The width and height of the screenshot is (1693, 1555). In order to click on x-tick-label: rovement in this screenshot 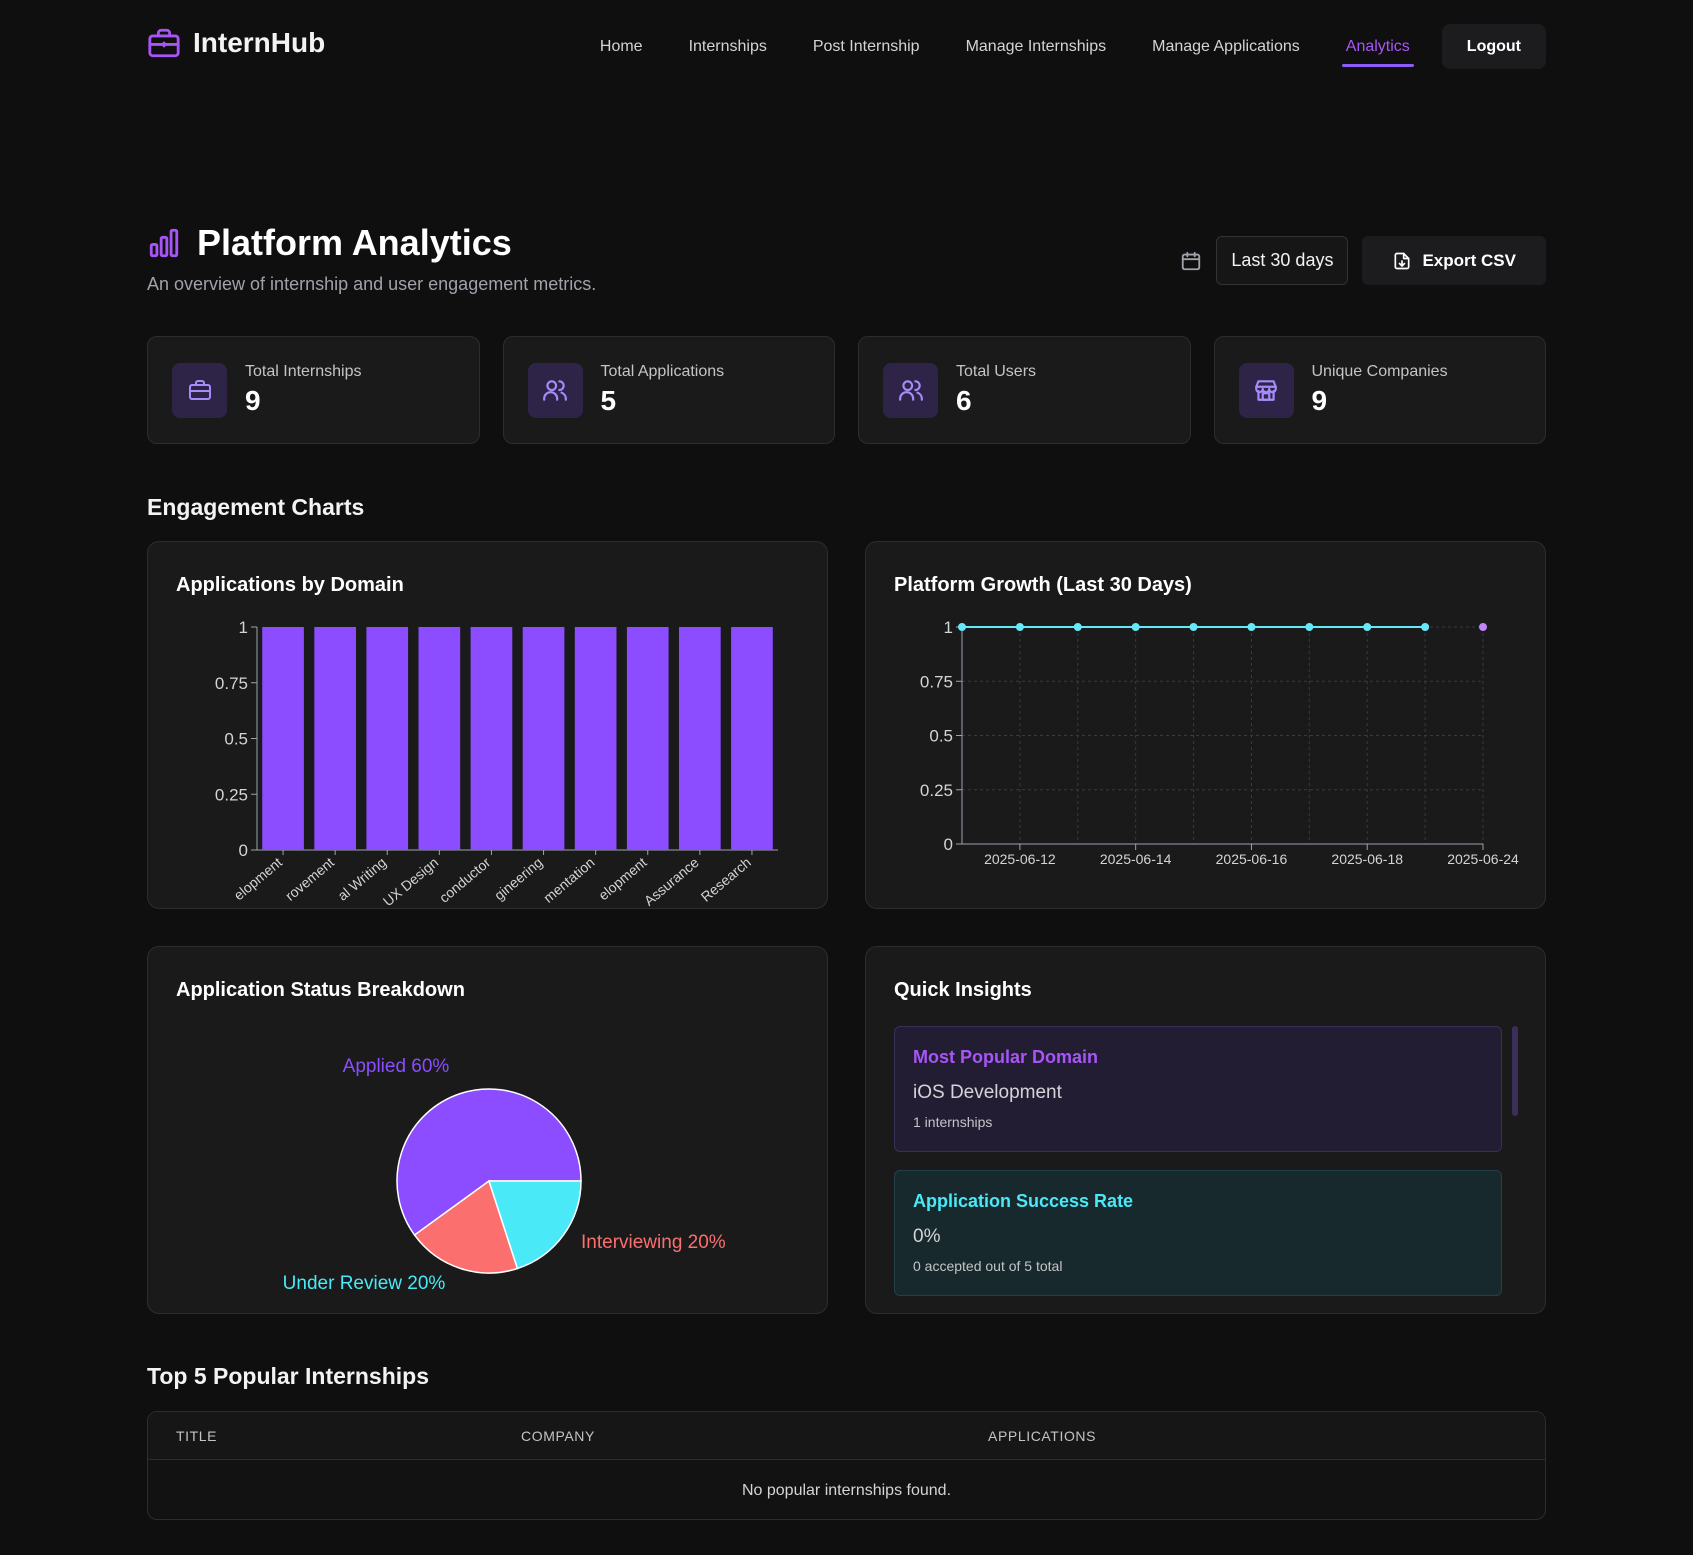, I will do `click(309, 879)`.